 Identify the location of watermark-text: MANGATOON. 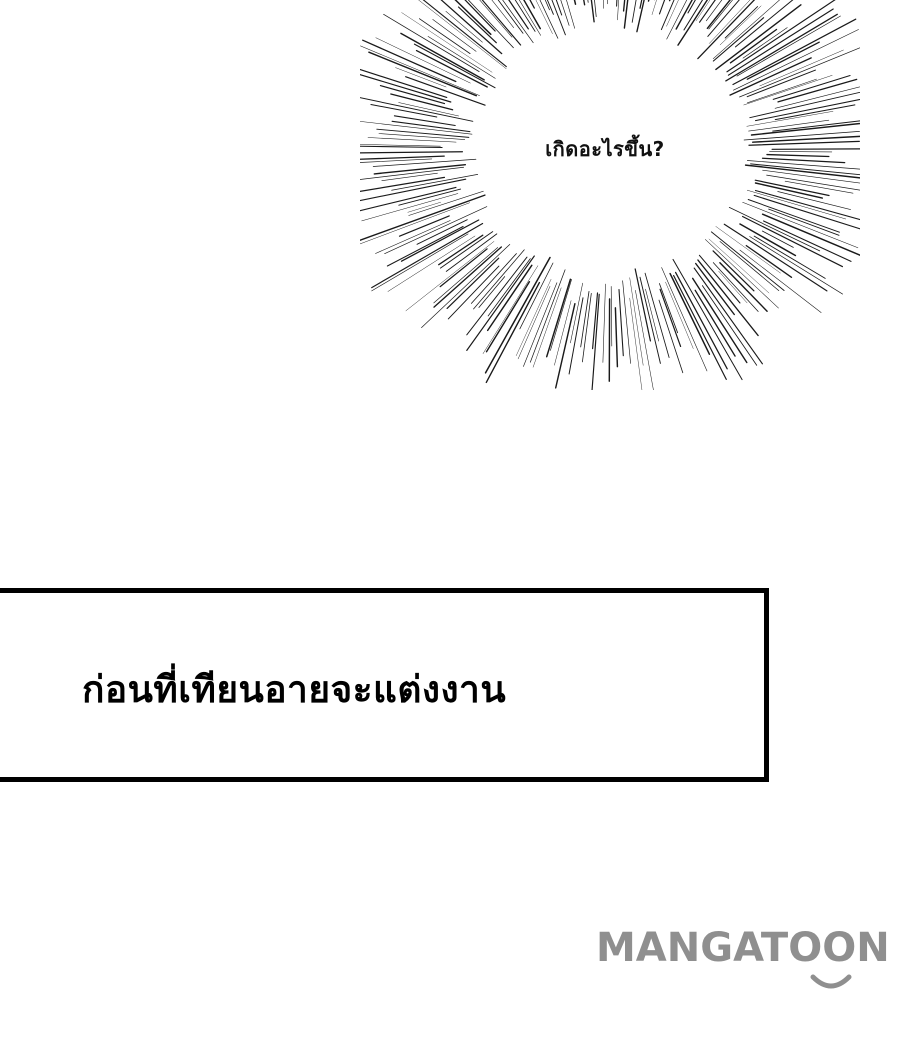
(743, 948).